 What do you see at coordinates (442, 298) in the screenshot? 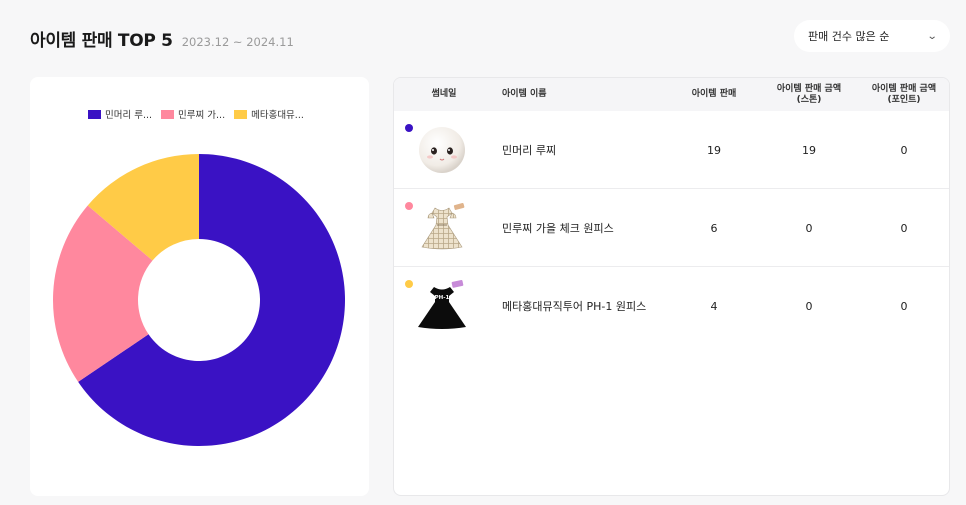
I see `dress-print-text: PH-1` at bounding box center [442, 298].